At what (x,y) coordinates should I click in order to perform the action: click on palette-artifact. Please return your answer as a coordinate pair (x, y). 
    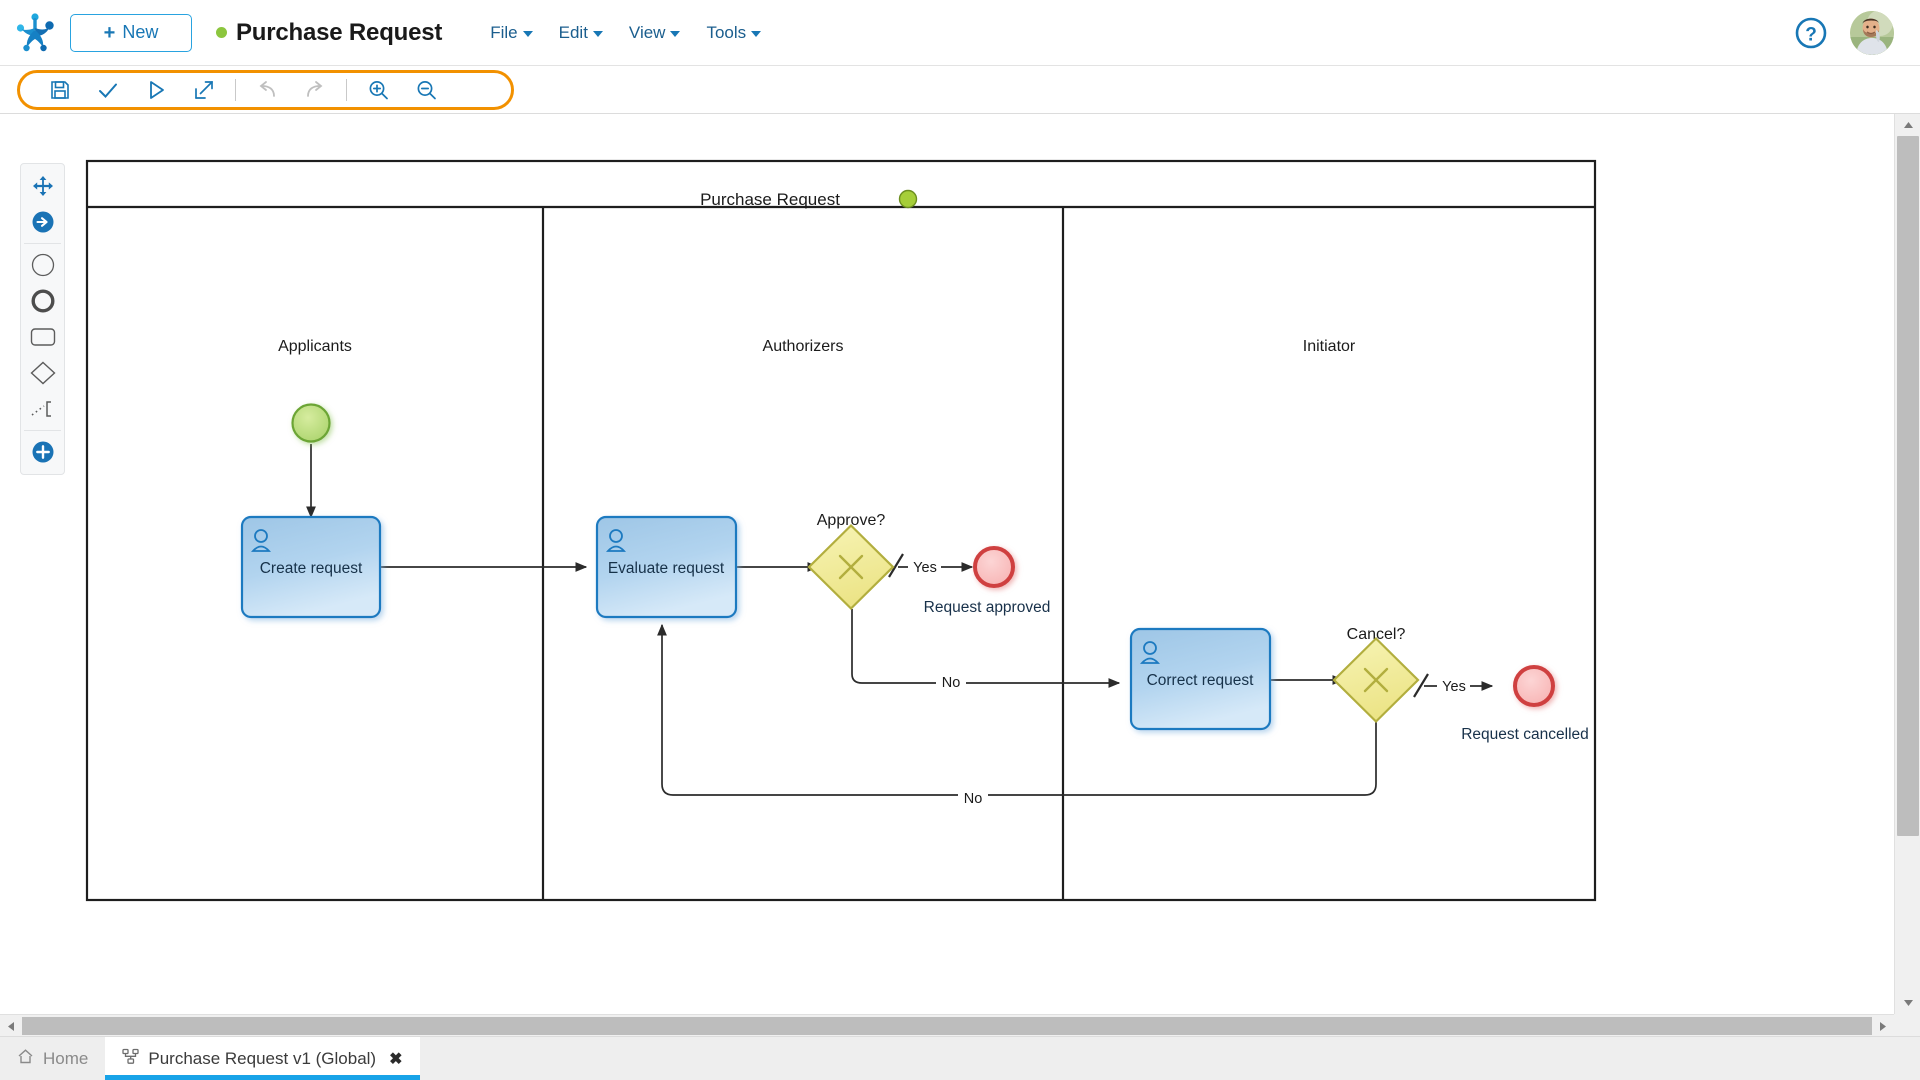
    Looking at the image, I should click on (42, 409).